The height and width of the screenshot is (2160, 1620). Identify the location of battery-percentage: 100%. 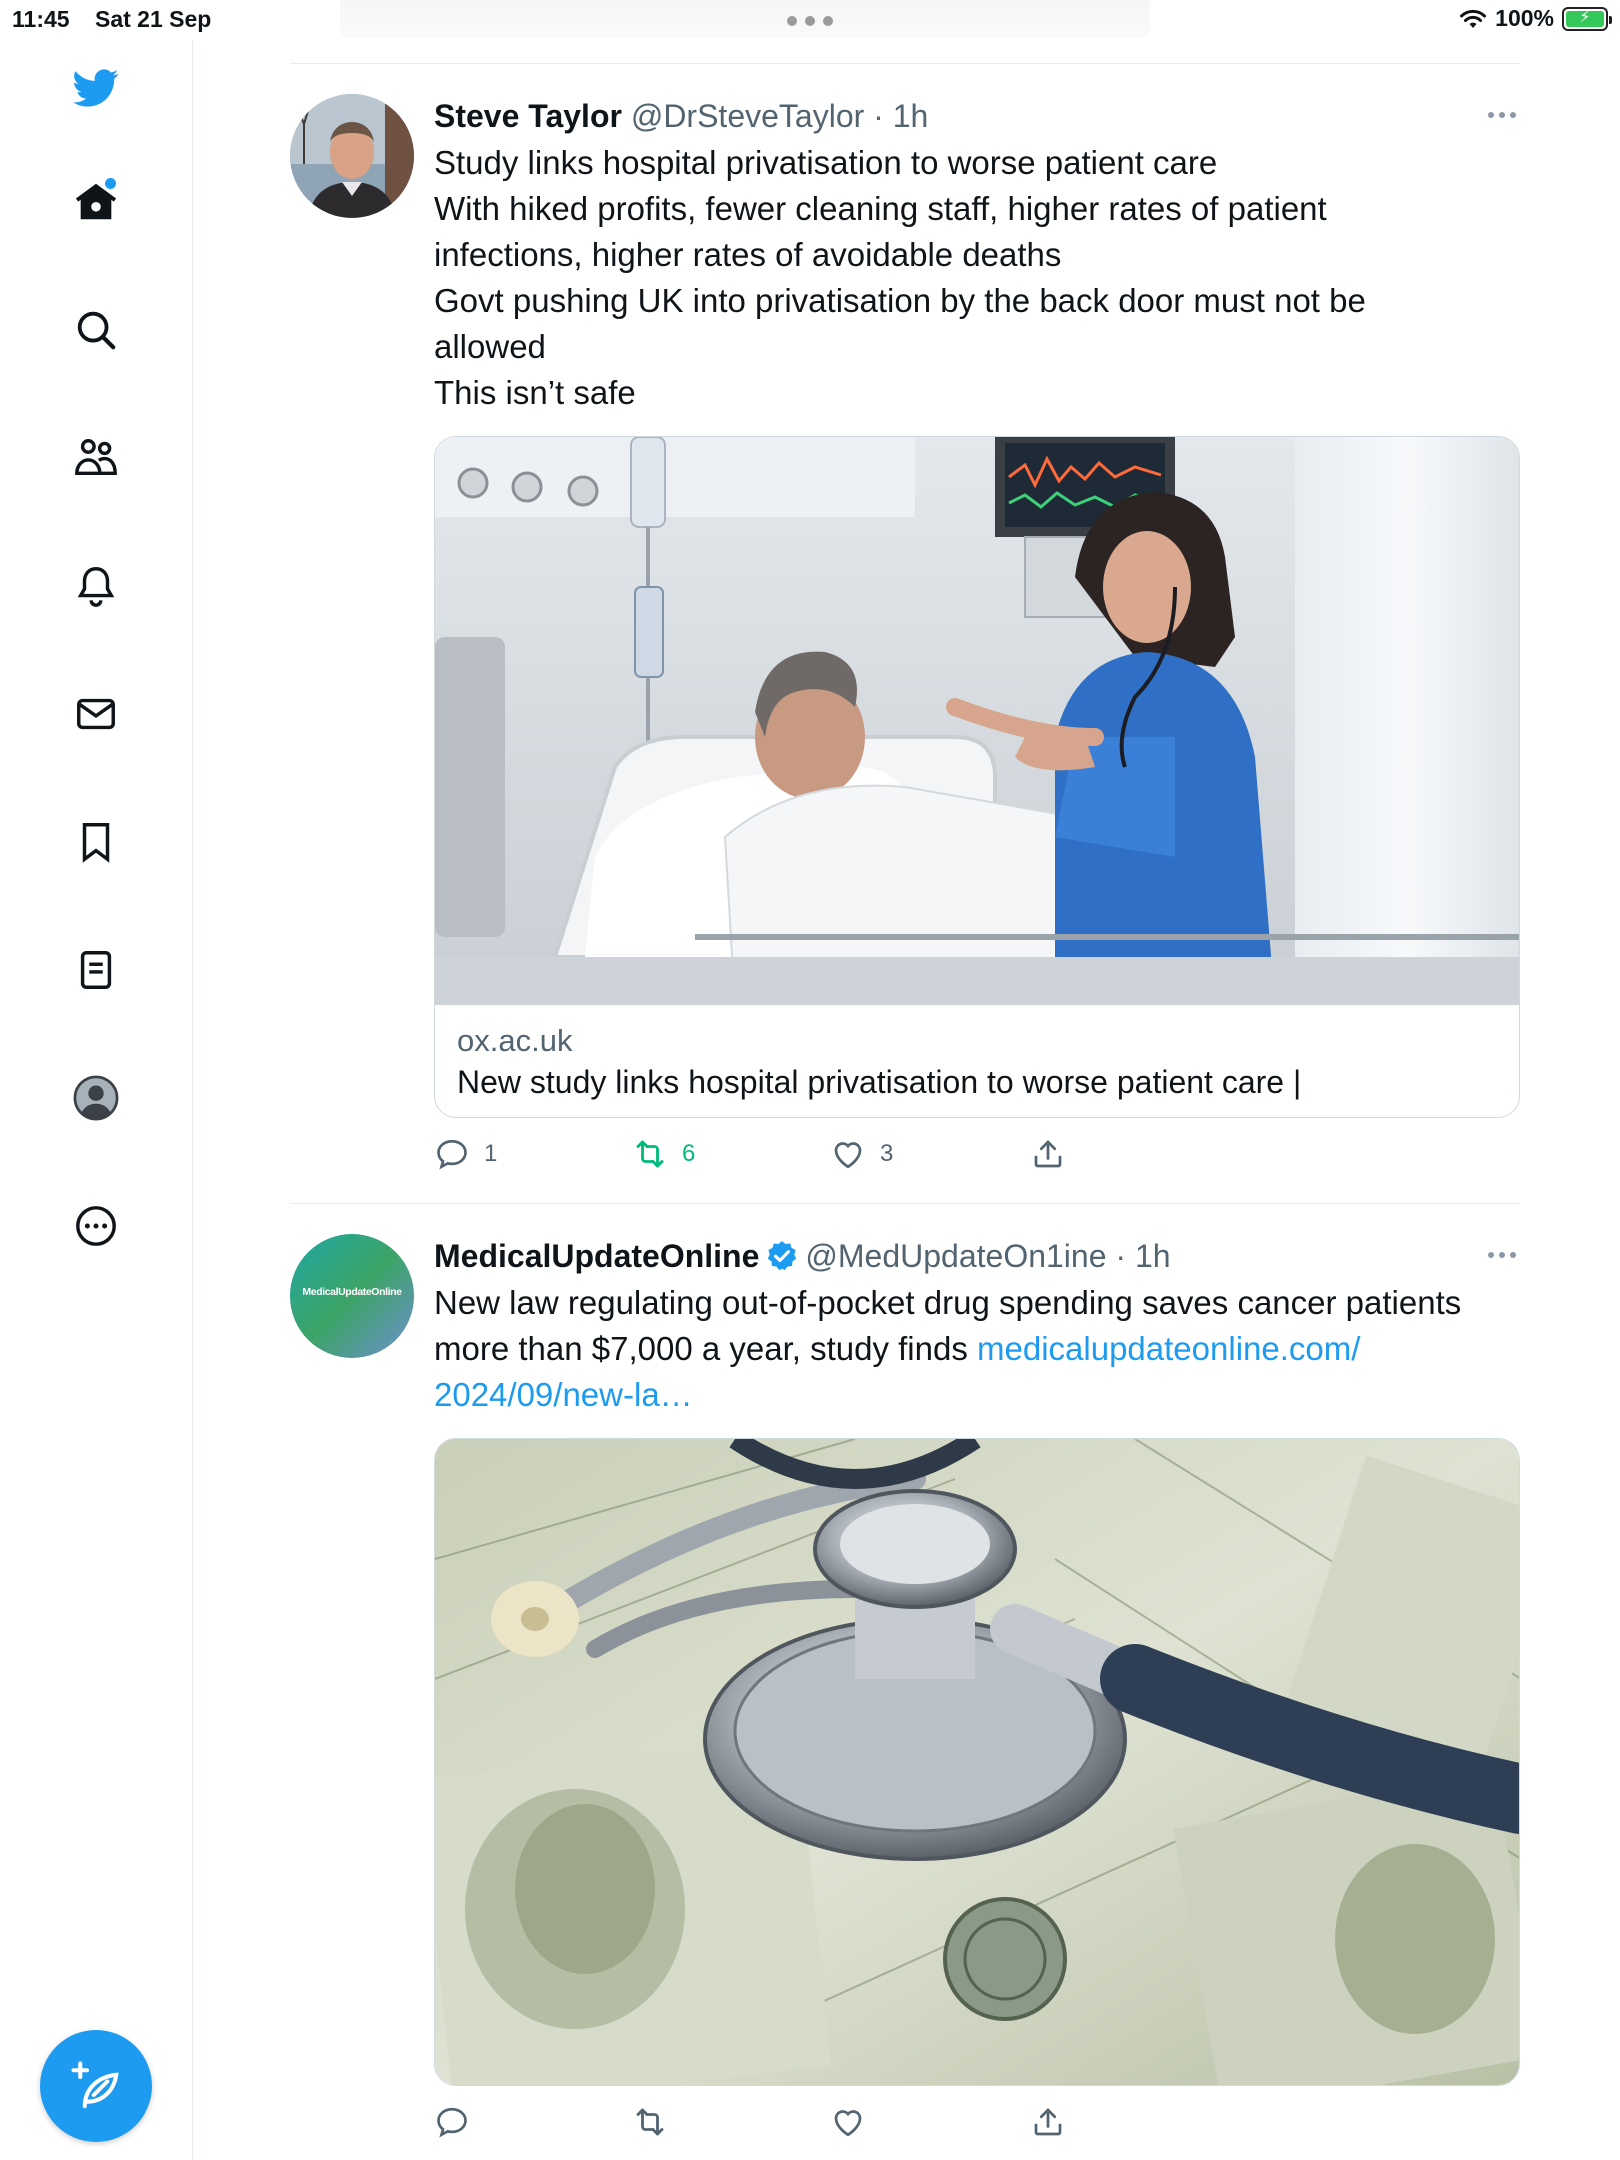
(1524, 18).